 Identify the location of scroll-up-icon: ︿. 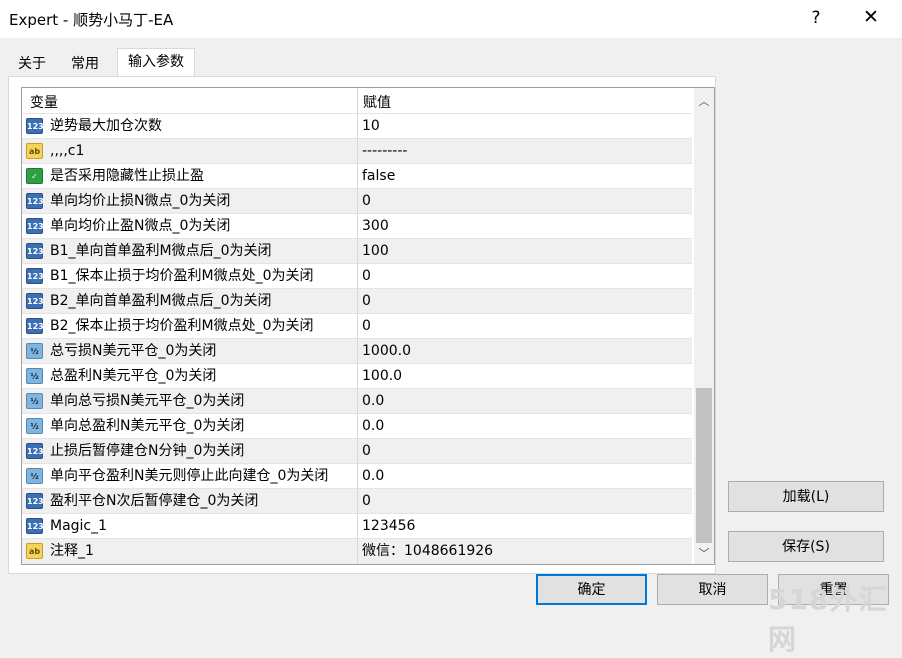
(704, 100).